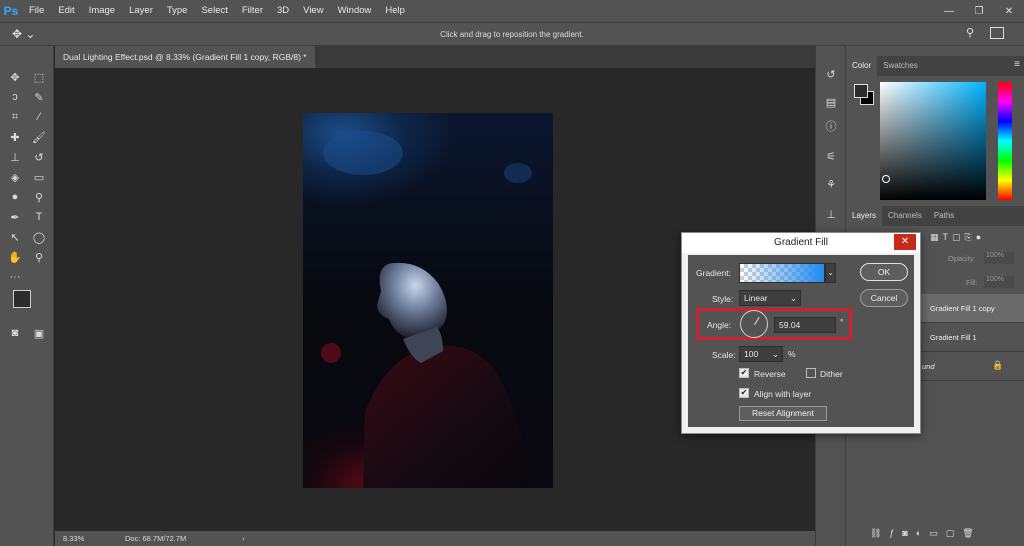 Image resolution: width=1024 pixels, height=546 pixels. I want to click on restore-button: ❐, so click(979, 11).